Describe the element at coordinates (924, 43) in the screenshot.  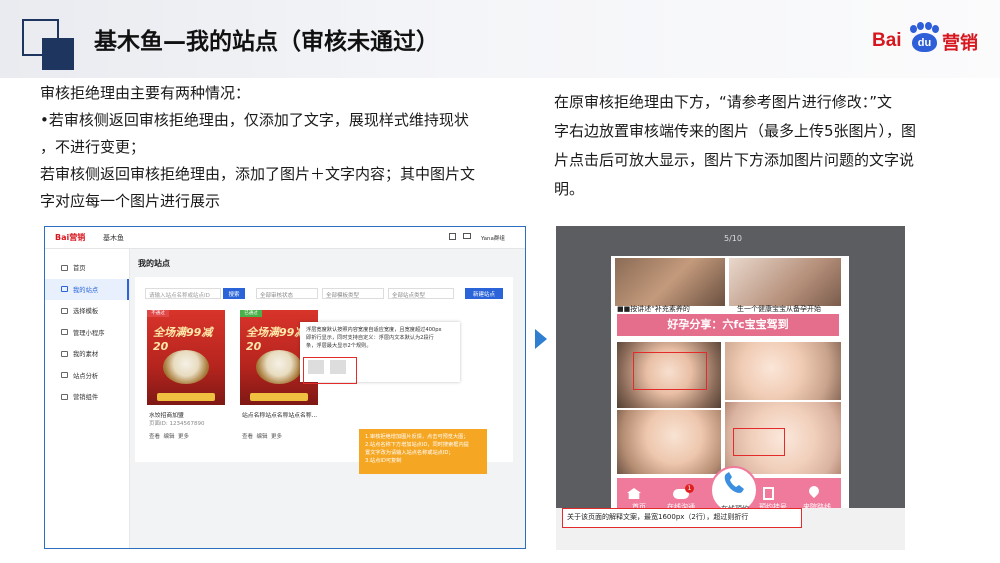
I see `logo-du: du` at that location.